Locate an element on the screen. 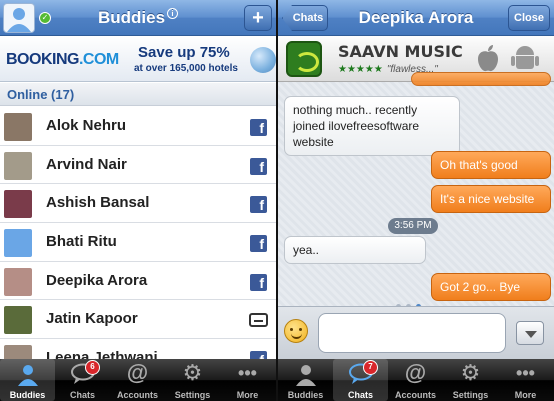 The width and height of the screenshot is (554, 401). buddy-name: Arvind Nair is located at coordinates (86, 164).